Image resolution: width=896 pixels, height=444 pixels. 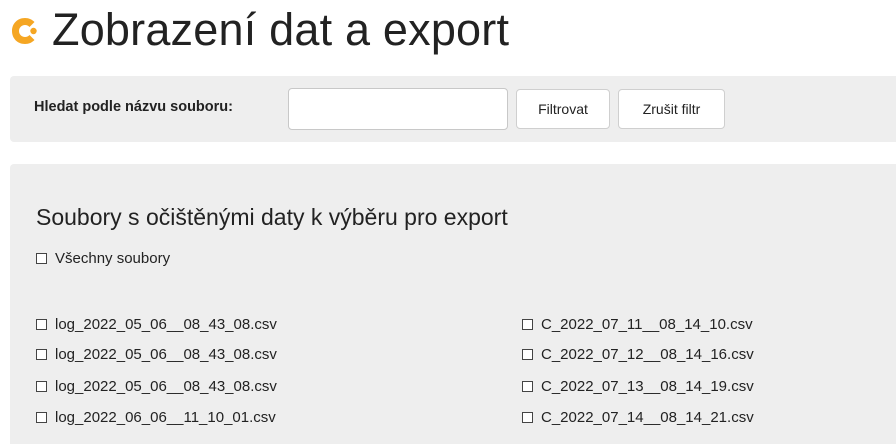 I want to click on filter-button: Filtrovat, so click(x=563, y=109).